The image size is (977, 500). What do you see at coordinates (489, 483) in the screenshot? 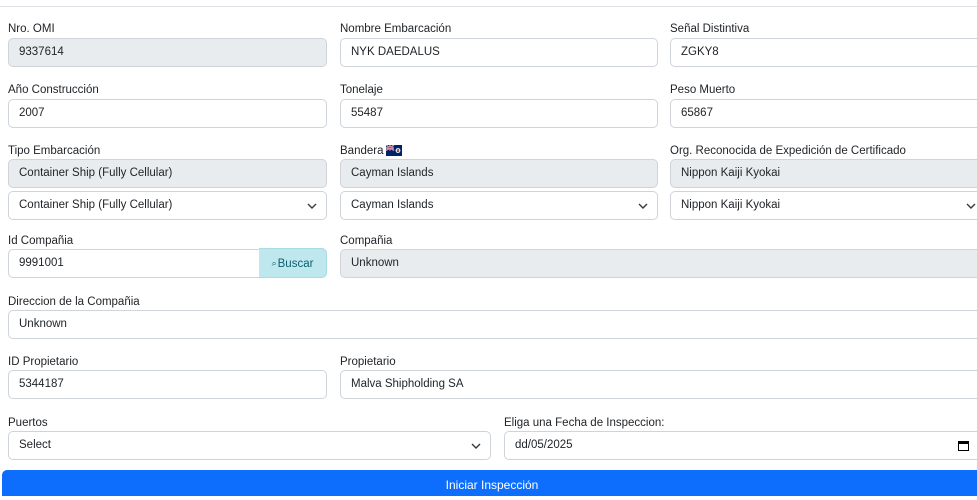
I see `iniciar-inspeccion-button: Iniciar Inspección` at bounding box center [489, 483].